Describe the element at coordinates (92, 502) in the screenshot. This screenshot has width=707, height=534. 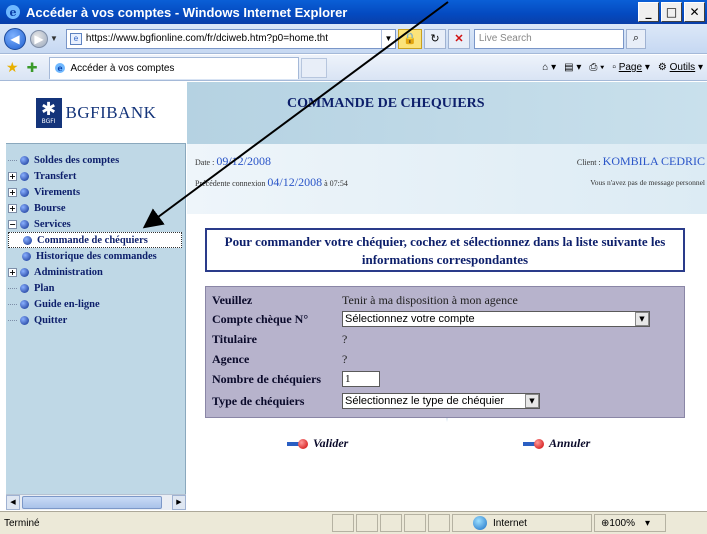
I see `scroll-thumb` at that location.